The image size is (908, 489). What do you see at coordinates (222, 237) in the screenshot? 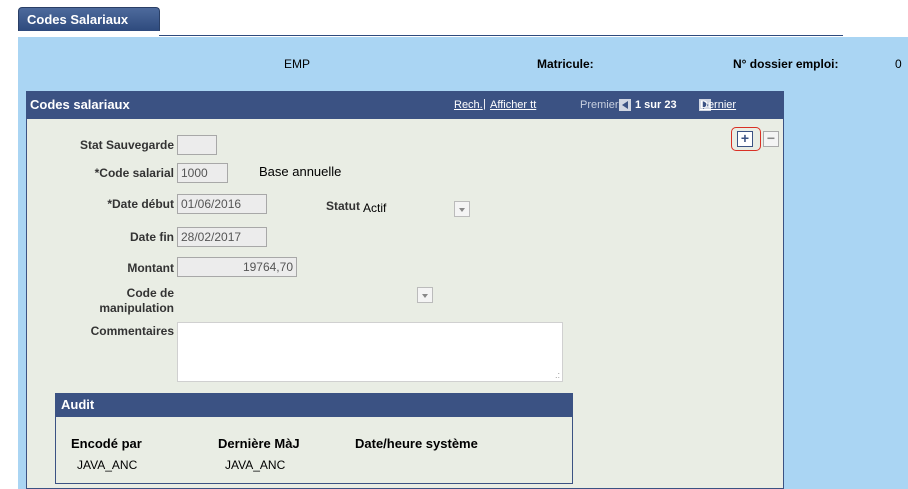
I see `date-fin-field: 28/02/2017` at bounding box center [222, 237].